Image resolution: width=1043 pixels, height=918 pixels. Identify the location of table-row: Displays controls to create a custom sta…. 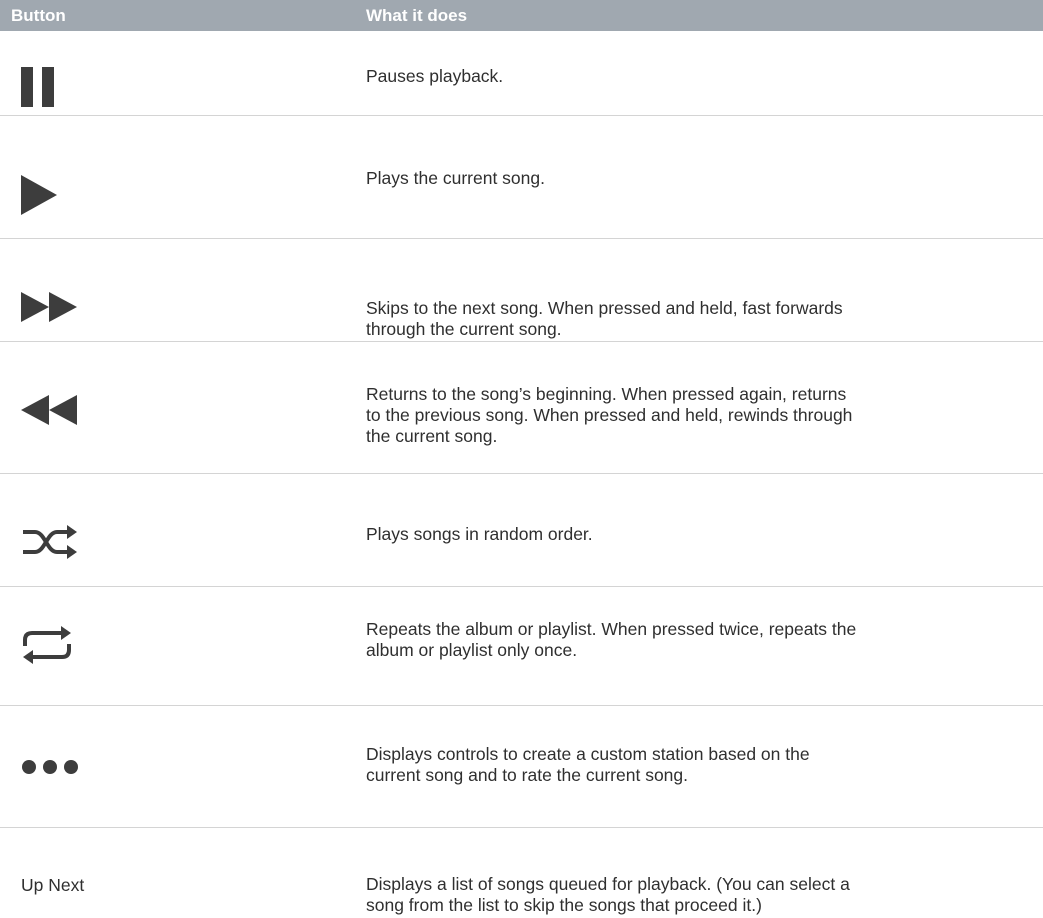
(521, 767).